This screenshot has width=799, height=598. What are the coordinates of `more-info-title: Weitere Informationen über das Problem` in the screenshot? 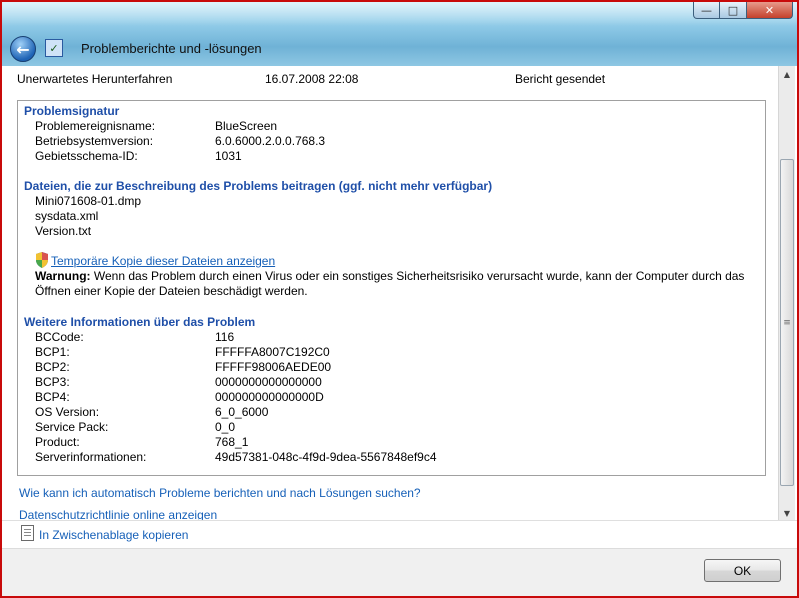 It's located at (140, 322).